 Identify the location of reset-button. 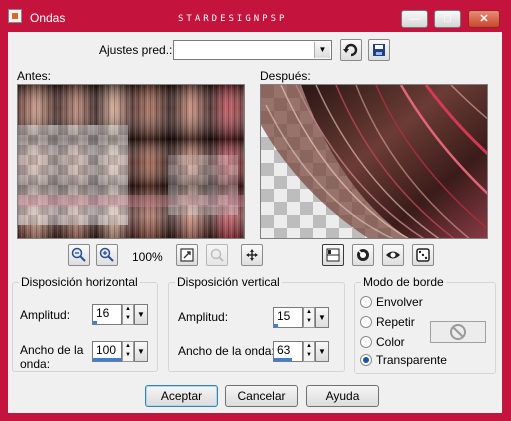
(351, 50).